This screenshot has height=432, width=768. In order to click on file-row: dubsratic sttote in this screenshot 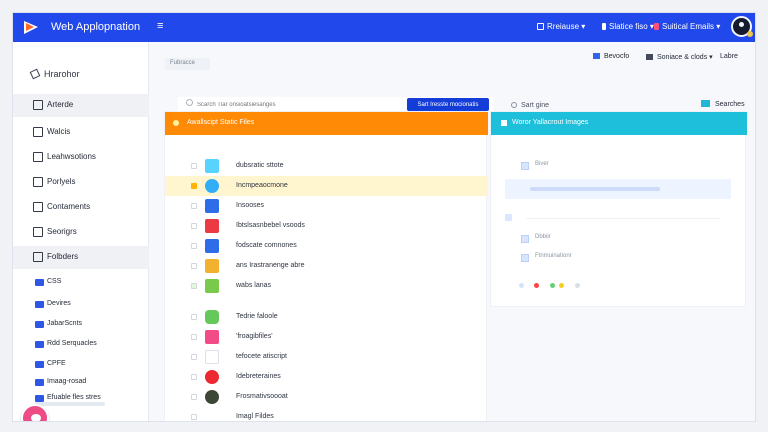, I will do `click(326, 166)`.